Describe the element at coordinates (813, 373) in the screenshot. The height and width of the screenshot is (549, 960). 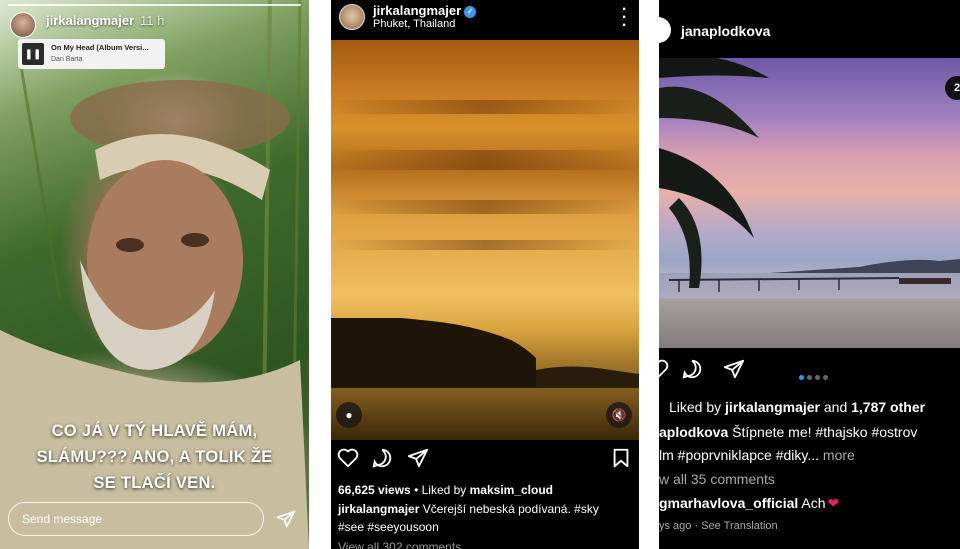
I see `carousel-indicator` at that location.